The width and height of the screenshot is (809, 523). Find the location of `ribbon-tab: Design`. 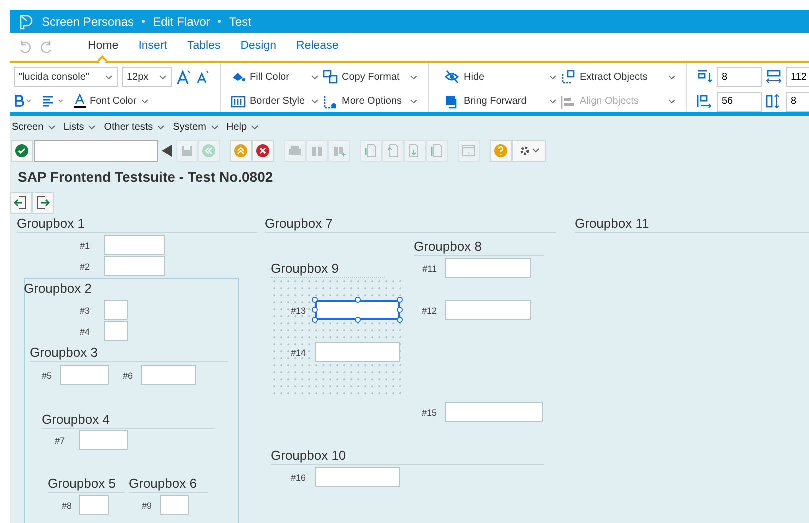

ribbon-tab: Design is located at coordinates (258, 47).